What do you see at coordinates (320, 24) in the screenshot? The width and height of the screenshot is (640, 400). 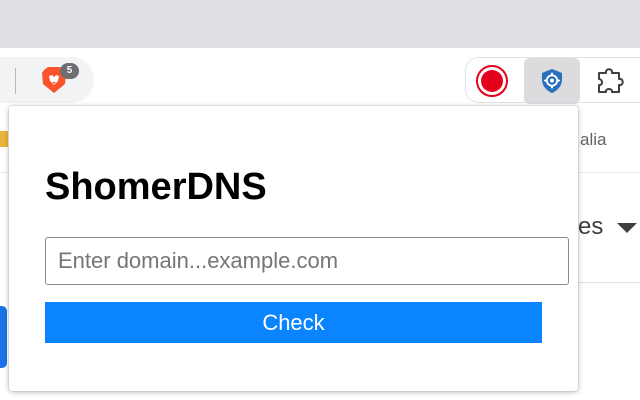 I see `tab-strip` at bounding box center [320, 24].